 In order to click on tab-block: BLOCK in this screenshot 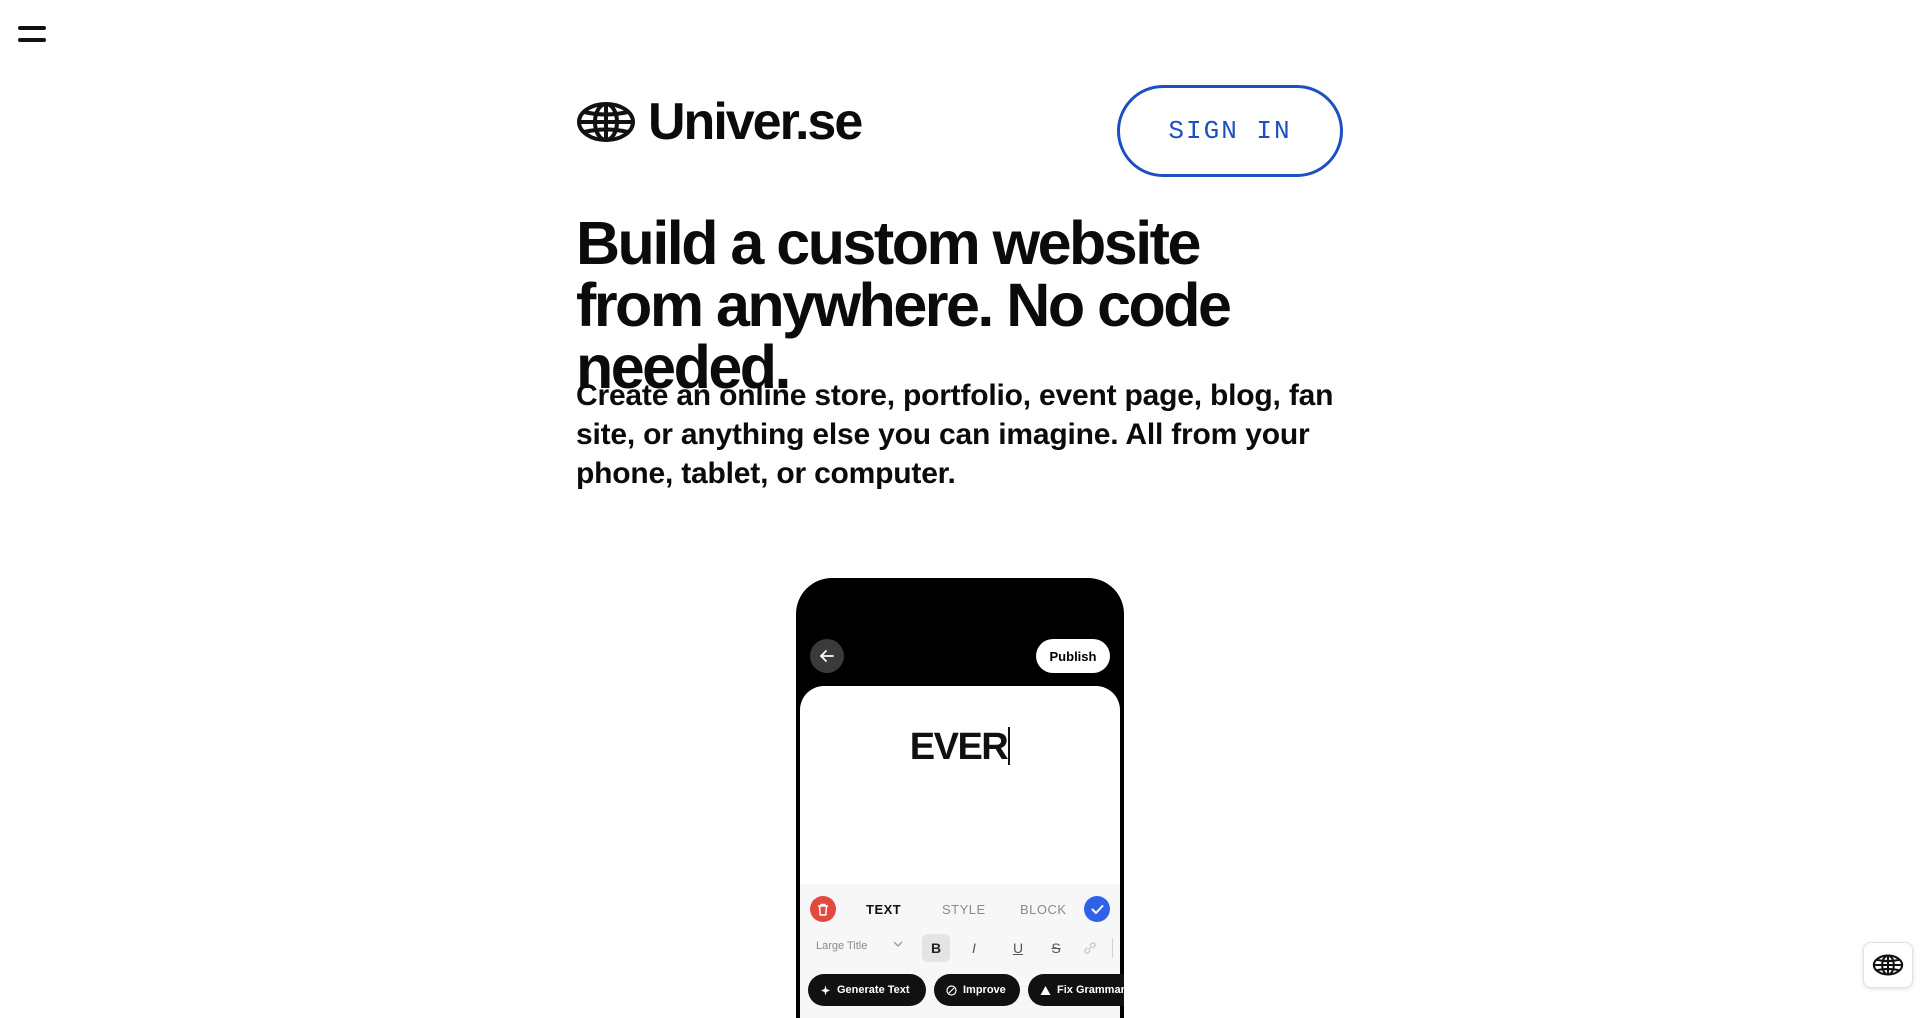, I will do `click(1043, 909)`.